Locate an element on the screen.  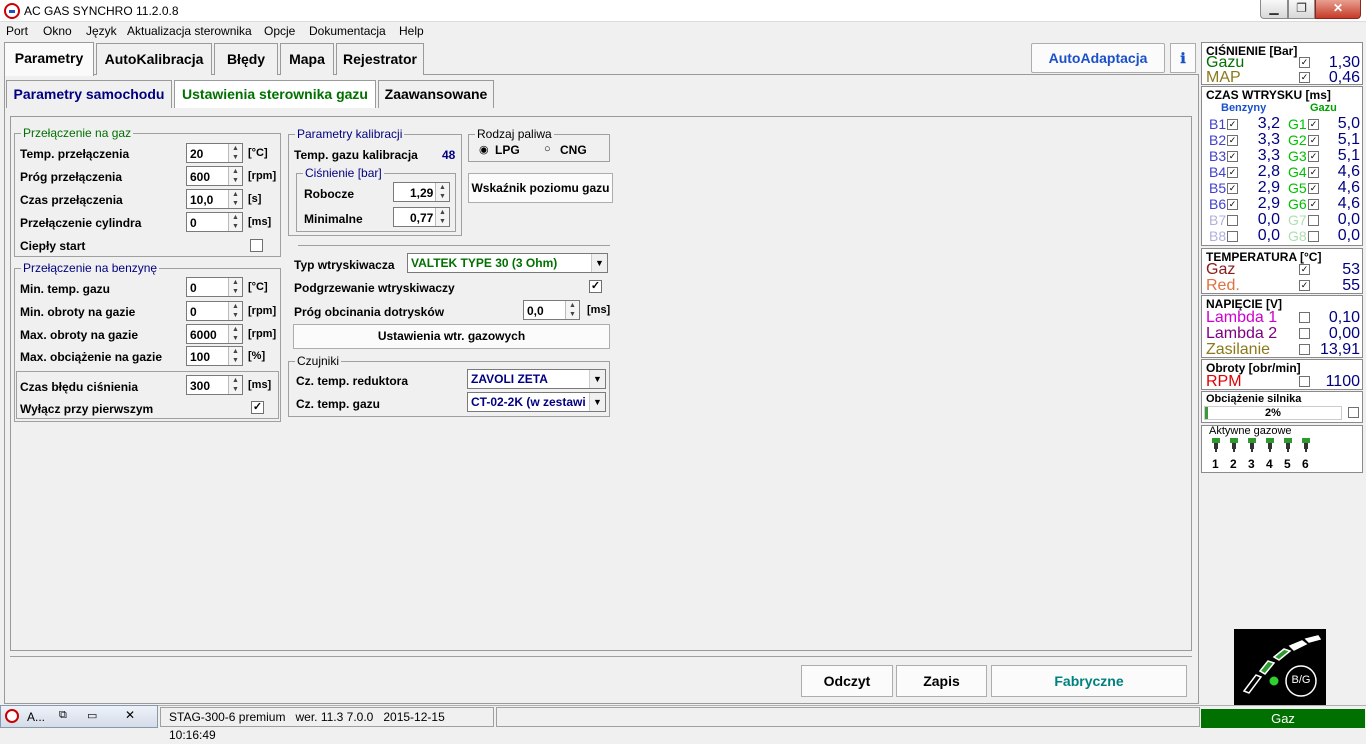
restore-icon: ⧉ is located at coordinates (63, 715).